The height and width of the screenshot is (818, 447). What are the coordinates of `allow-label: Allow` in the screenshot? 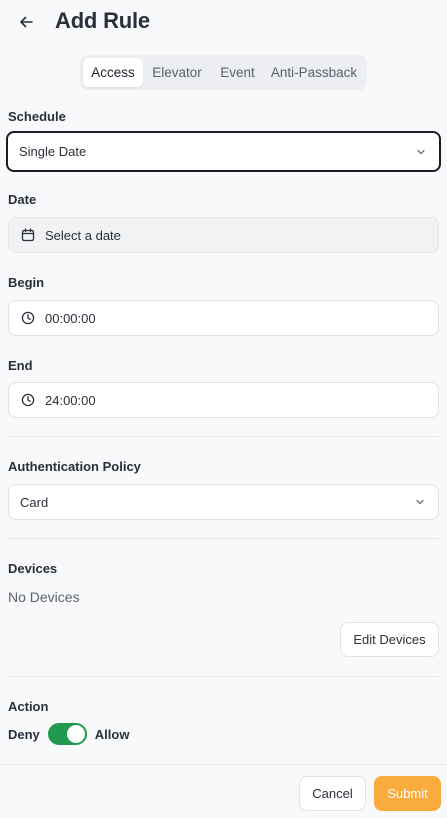 It's located at (112, 734).